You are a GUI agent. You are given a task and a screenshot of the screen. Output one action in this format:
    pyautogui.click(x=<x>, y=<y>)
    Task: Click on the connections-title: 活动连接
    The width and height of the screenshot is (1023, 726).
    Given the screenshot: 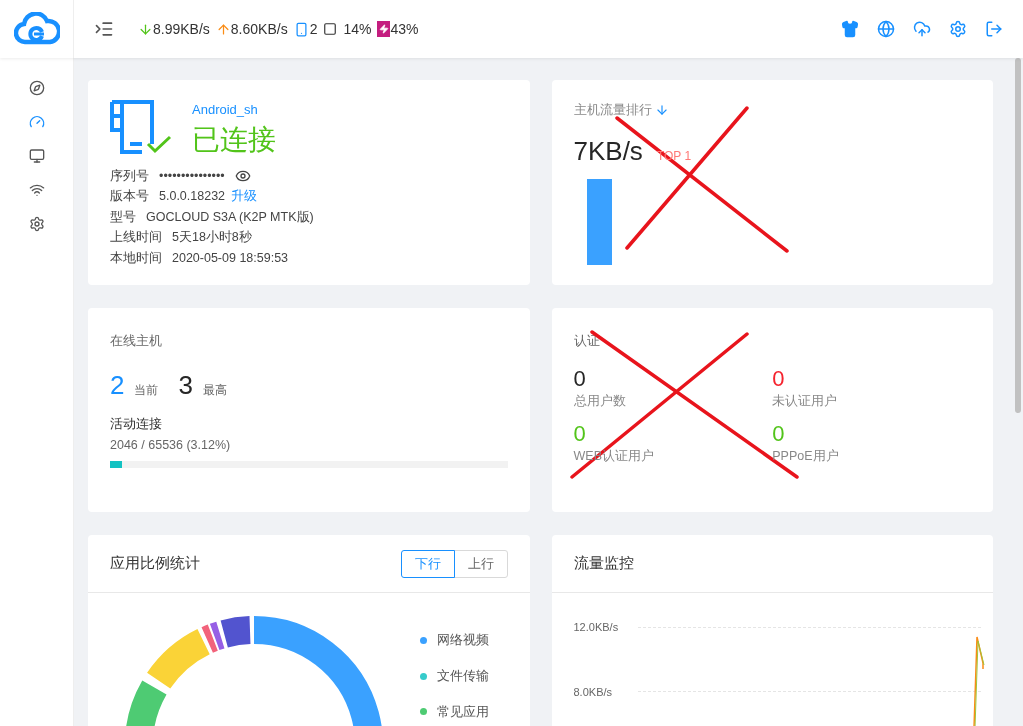 What is the action you would take?
    pyautogui.click(x=136, y=424)
    